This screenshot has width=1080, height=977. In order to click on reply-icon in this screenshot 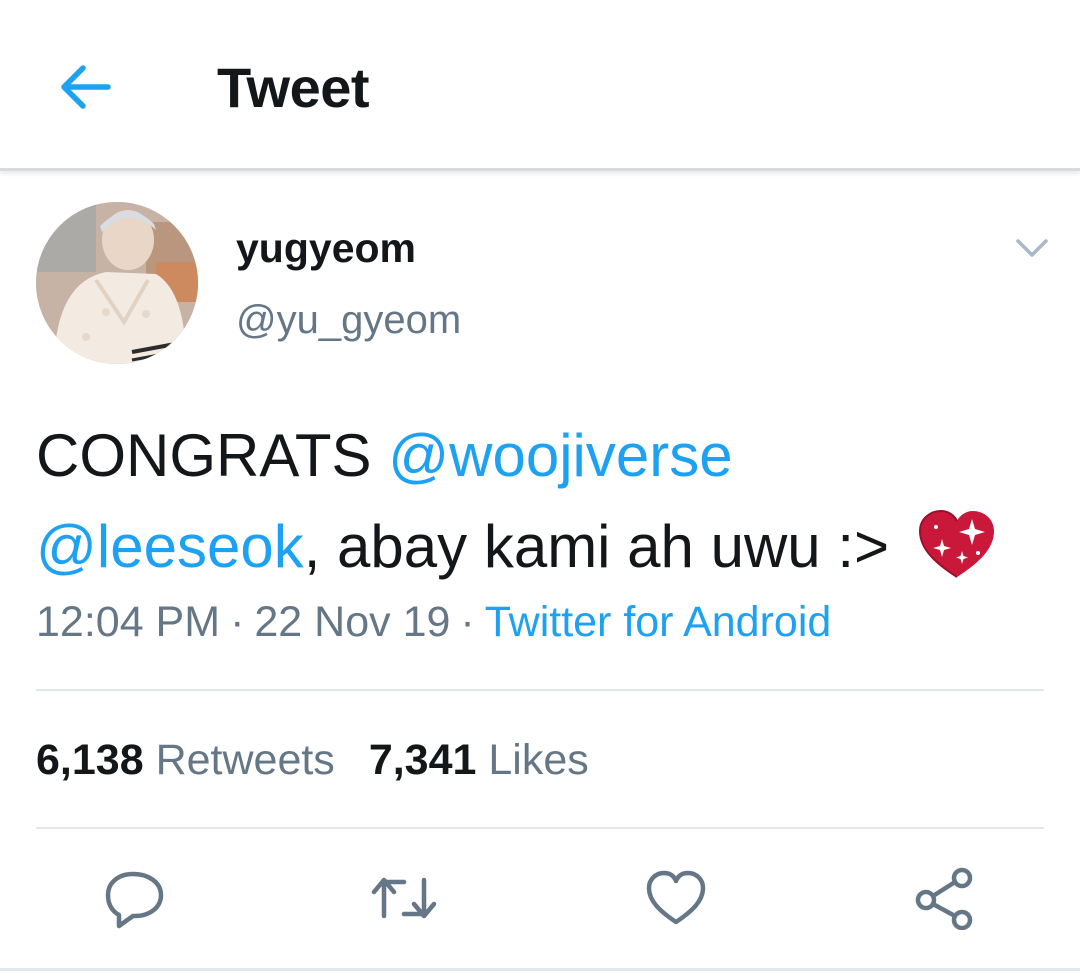, I will do `click(134, 900)`.